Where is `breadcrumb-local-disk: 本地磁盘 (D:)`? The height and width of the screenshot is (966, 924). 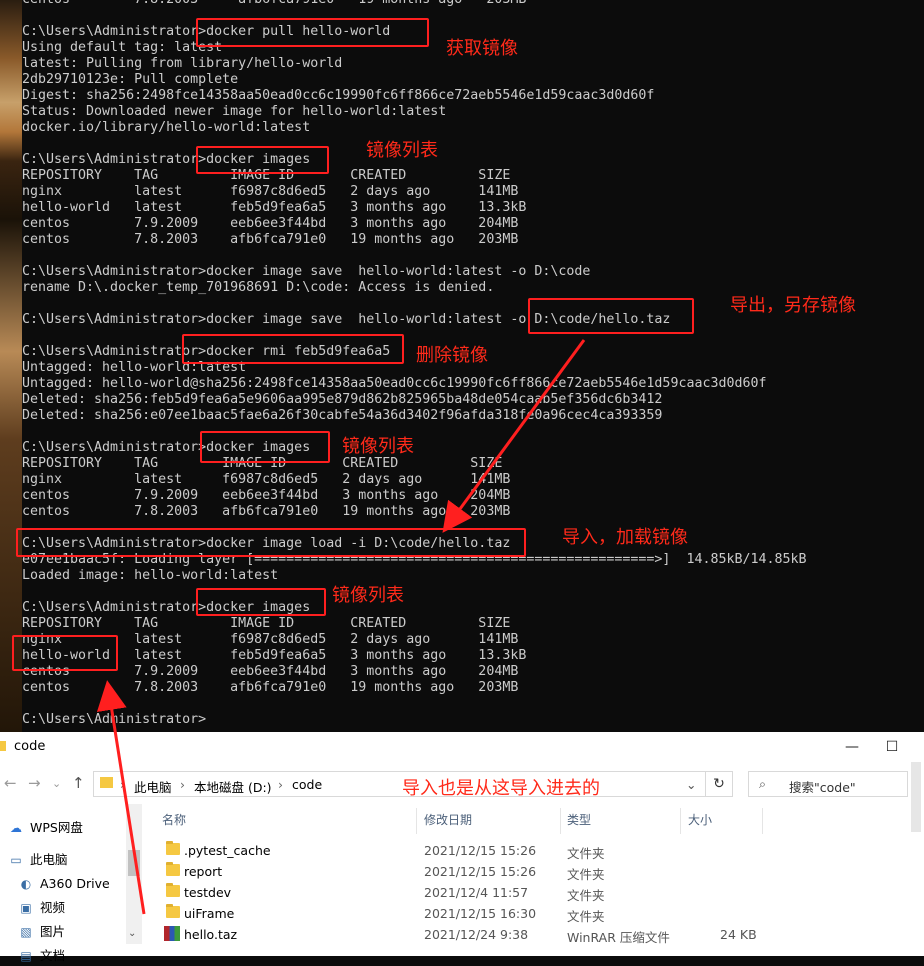
breadcrumb-local-disk: 本地磁盘 (D:) is located at coordinates (233, 786).